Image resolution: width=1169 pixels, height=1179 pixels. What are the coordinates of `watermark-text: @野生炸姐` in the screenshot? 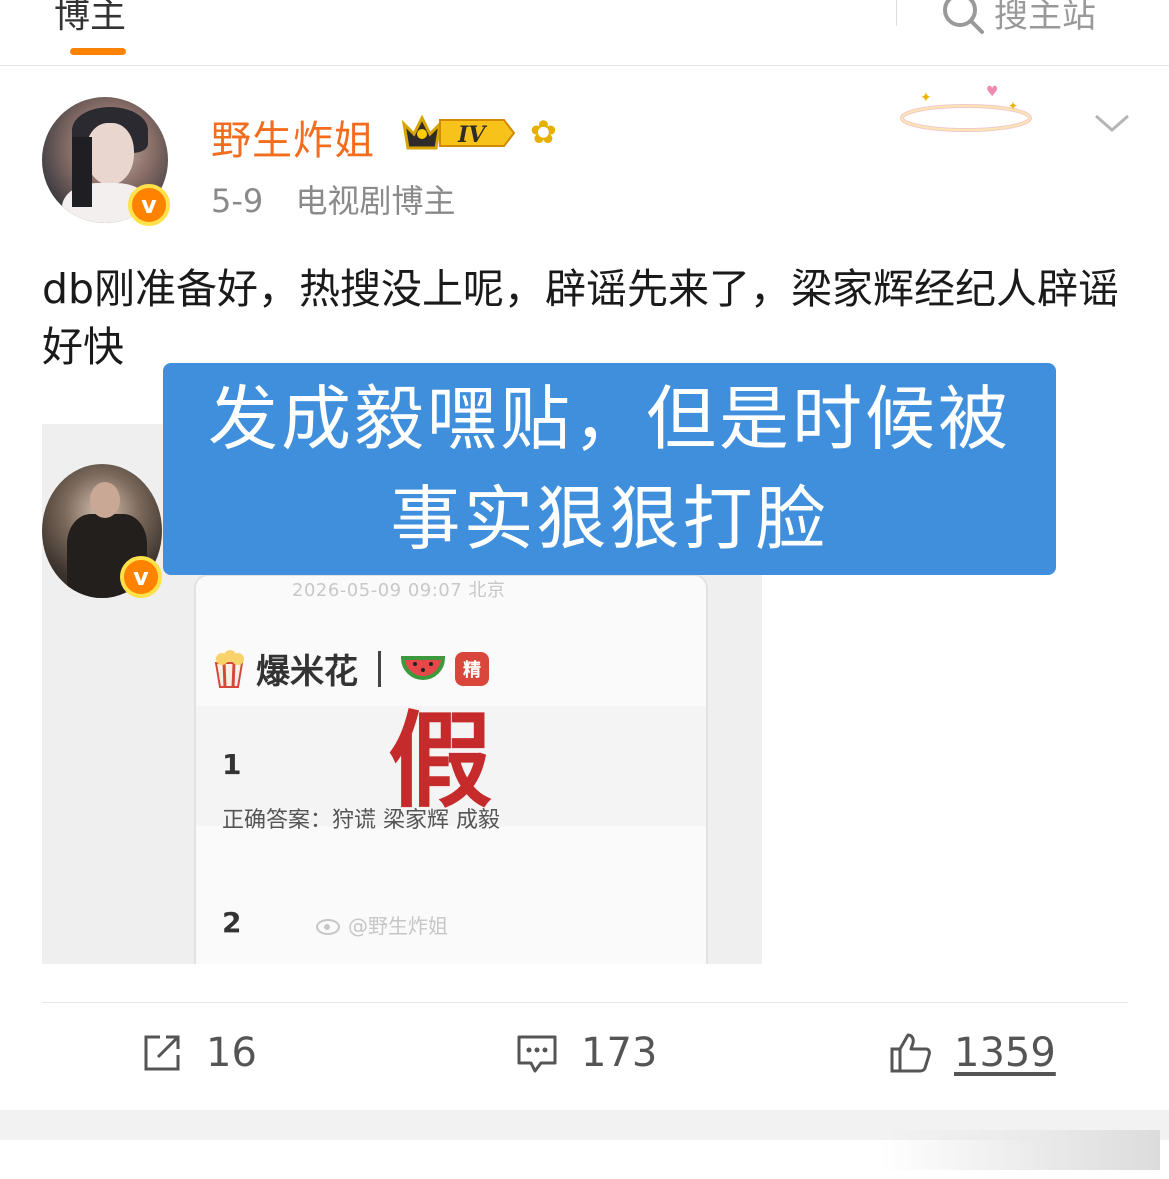 It's located at (398, 926).